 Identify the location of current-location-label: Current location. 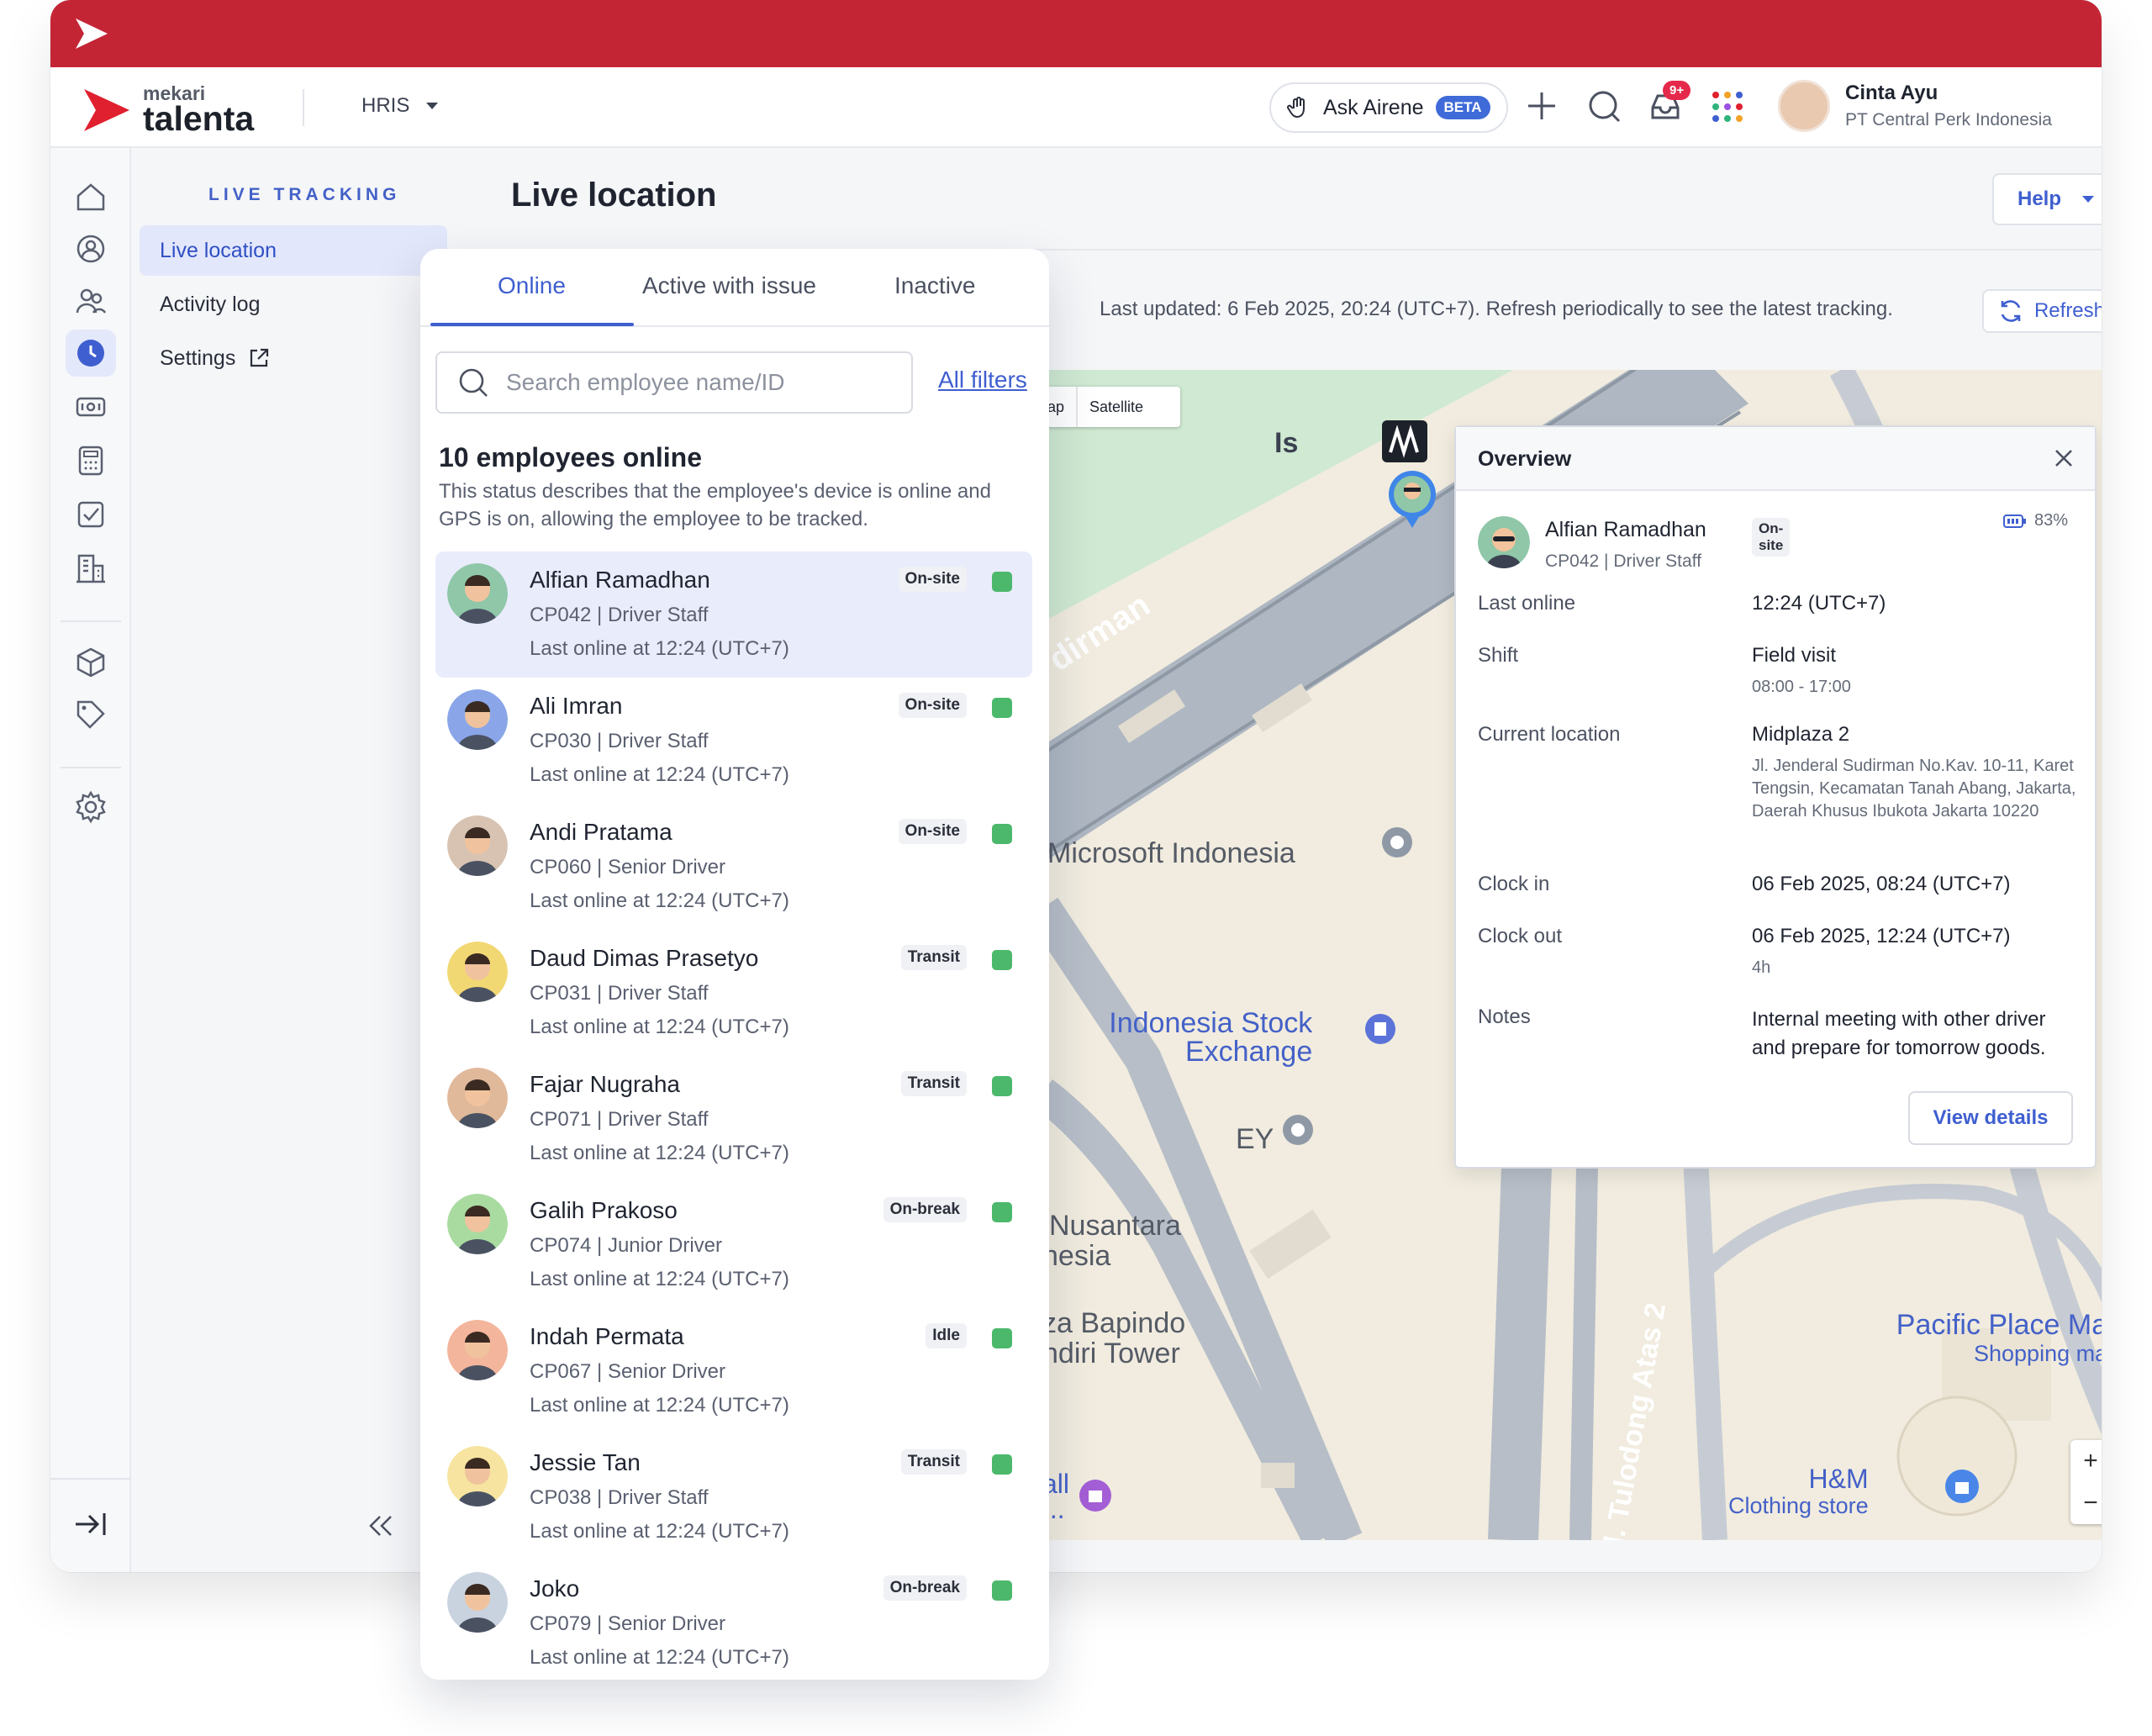
(1549, 734).